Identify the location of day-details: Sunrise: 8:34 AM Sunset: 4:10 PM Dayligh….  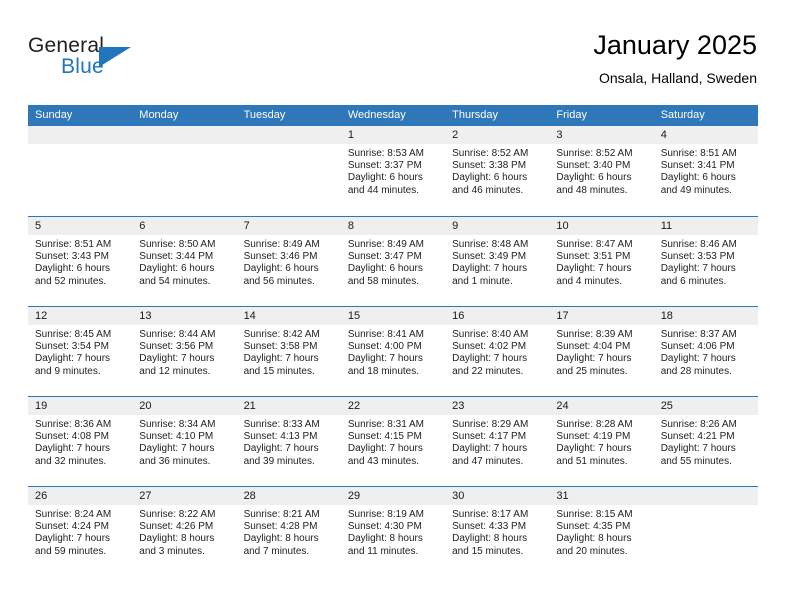
(184, 441).